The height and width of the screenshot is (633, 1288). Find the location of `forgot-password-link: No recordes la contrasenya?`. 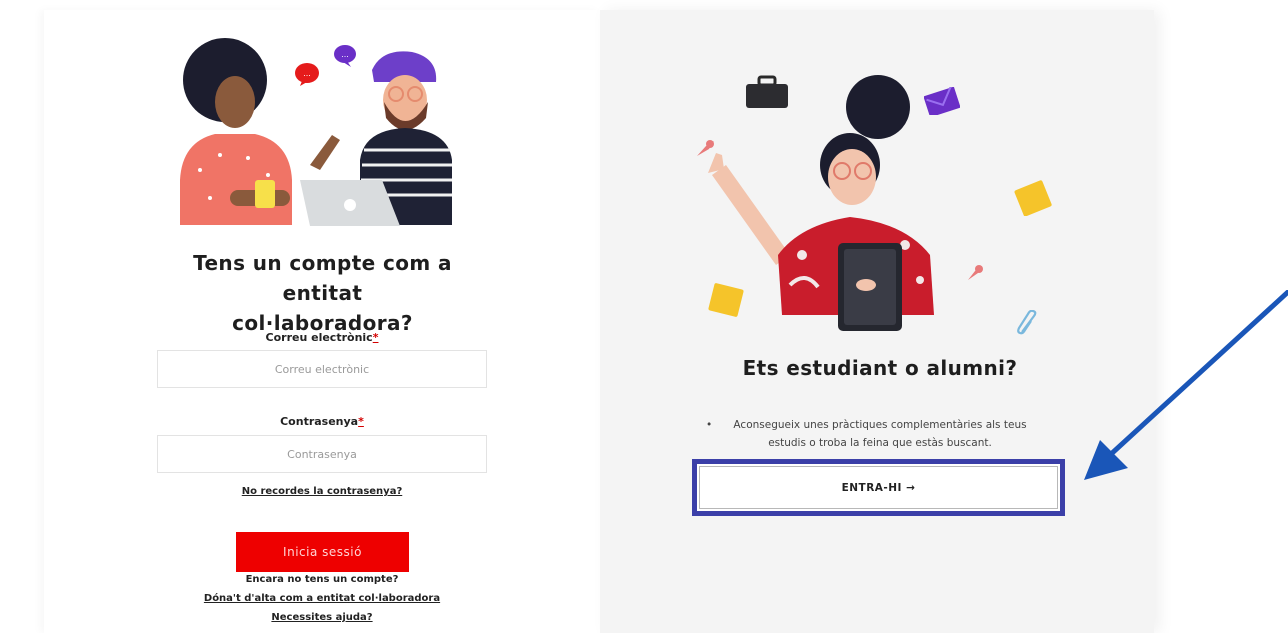

forgot-password-link: No recordes la contrasenya? is located at coordinates (322, 491).